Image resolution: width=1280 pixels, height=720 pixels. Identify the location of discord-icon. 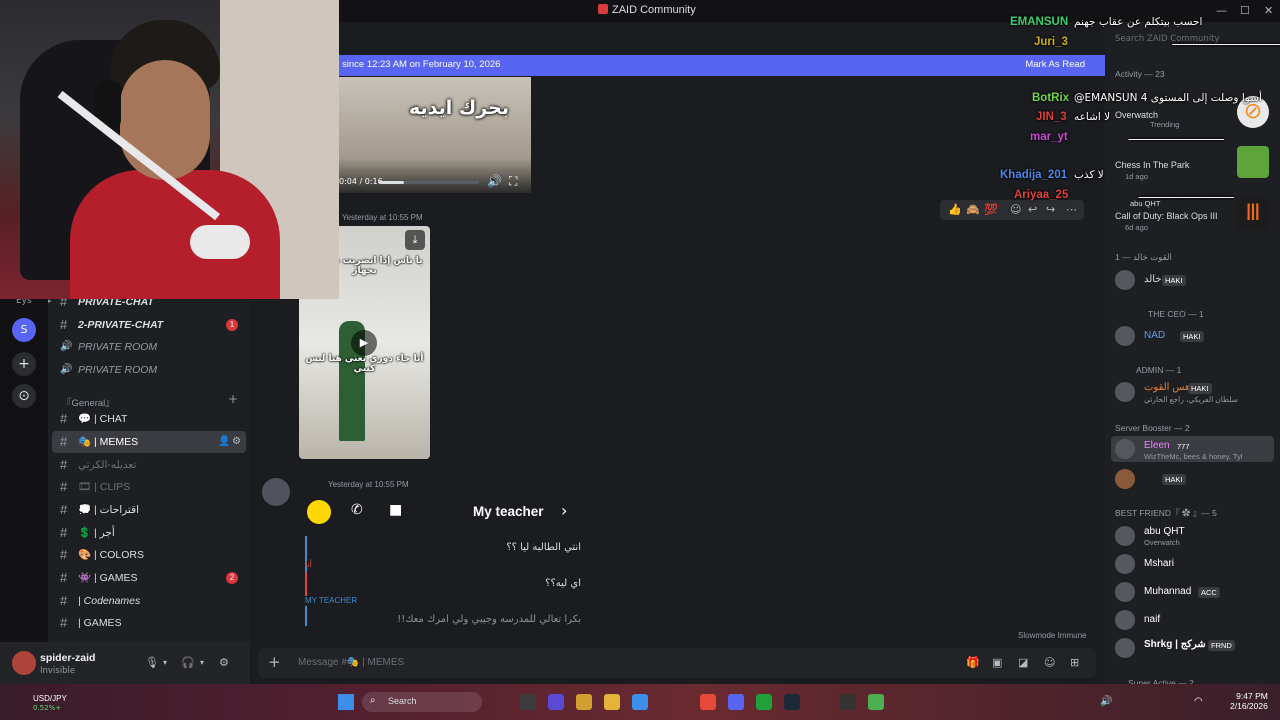
(736, 702).